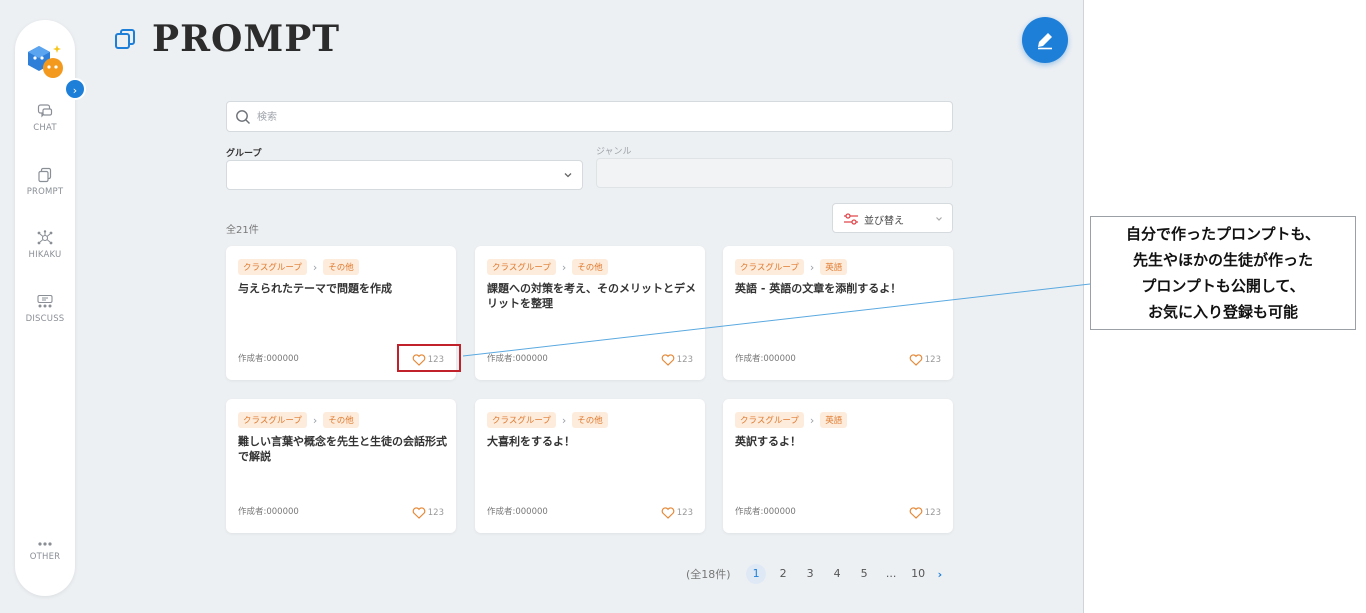  I want to click on sidebar-item-chat: CHAT, so click(45, 118).